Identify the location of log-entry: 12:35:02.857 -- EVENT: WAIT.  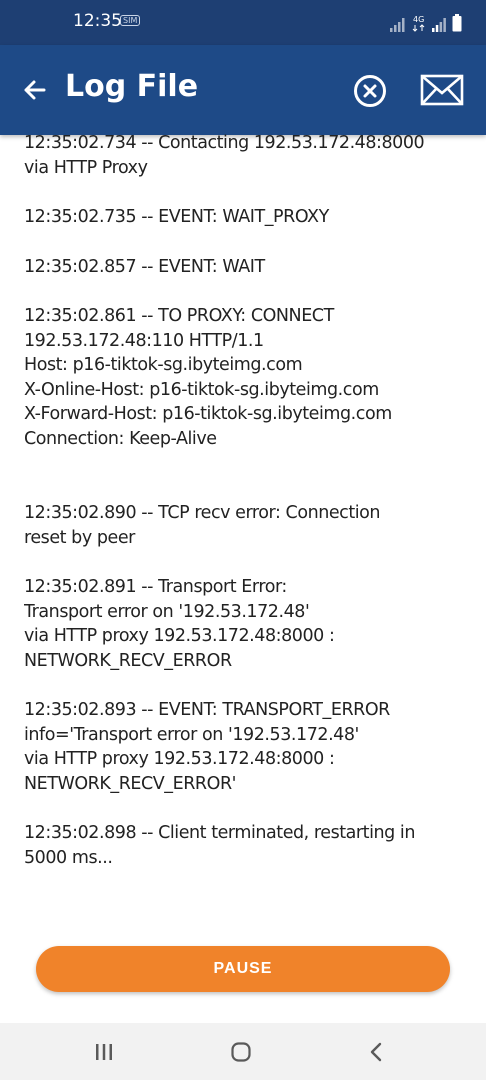
(249, 267).